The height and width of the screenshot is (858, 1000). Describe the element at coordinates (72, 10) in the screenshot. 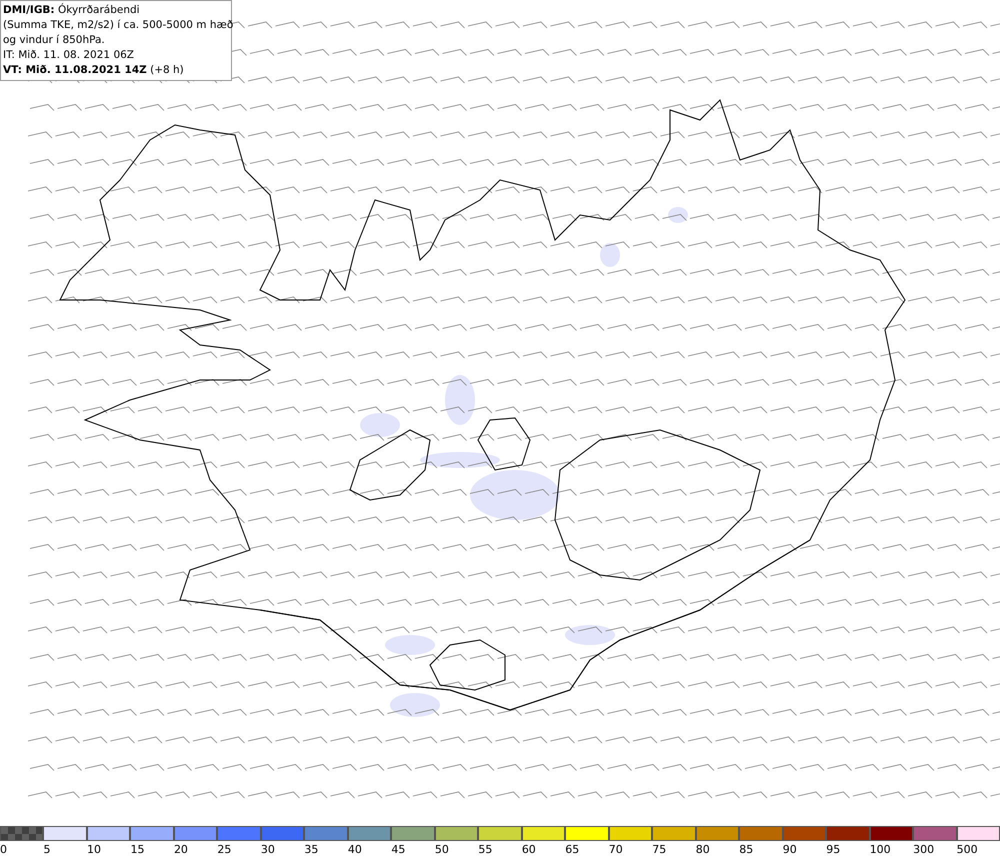

I see `title-line: DMI/IGB: Ókyrrðarábendi` at that location.